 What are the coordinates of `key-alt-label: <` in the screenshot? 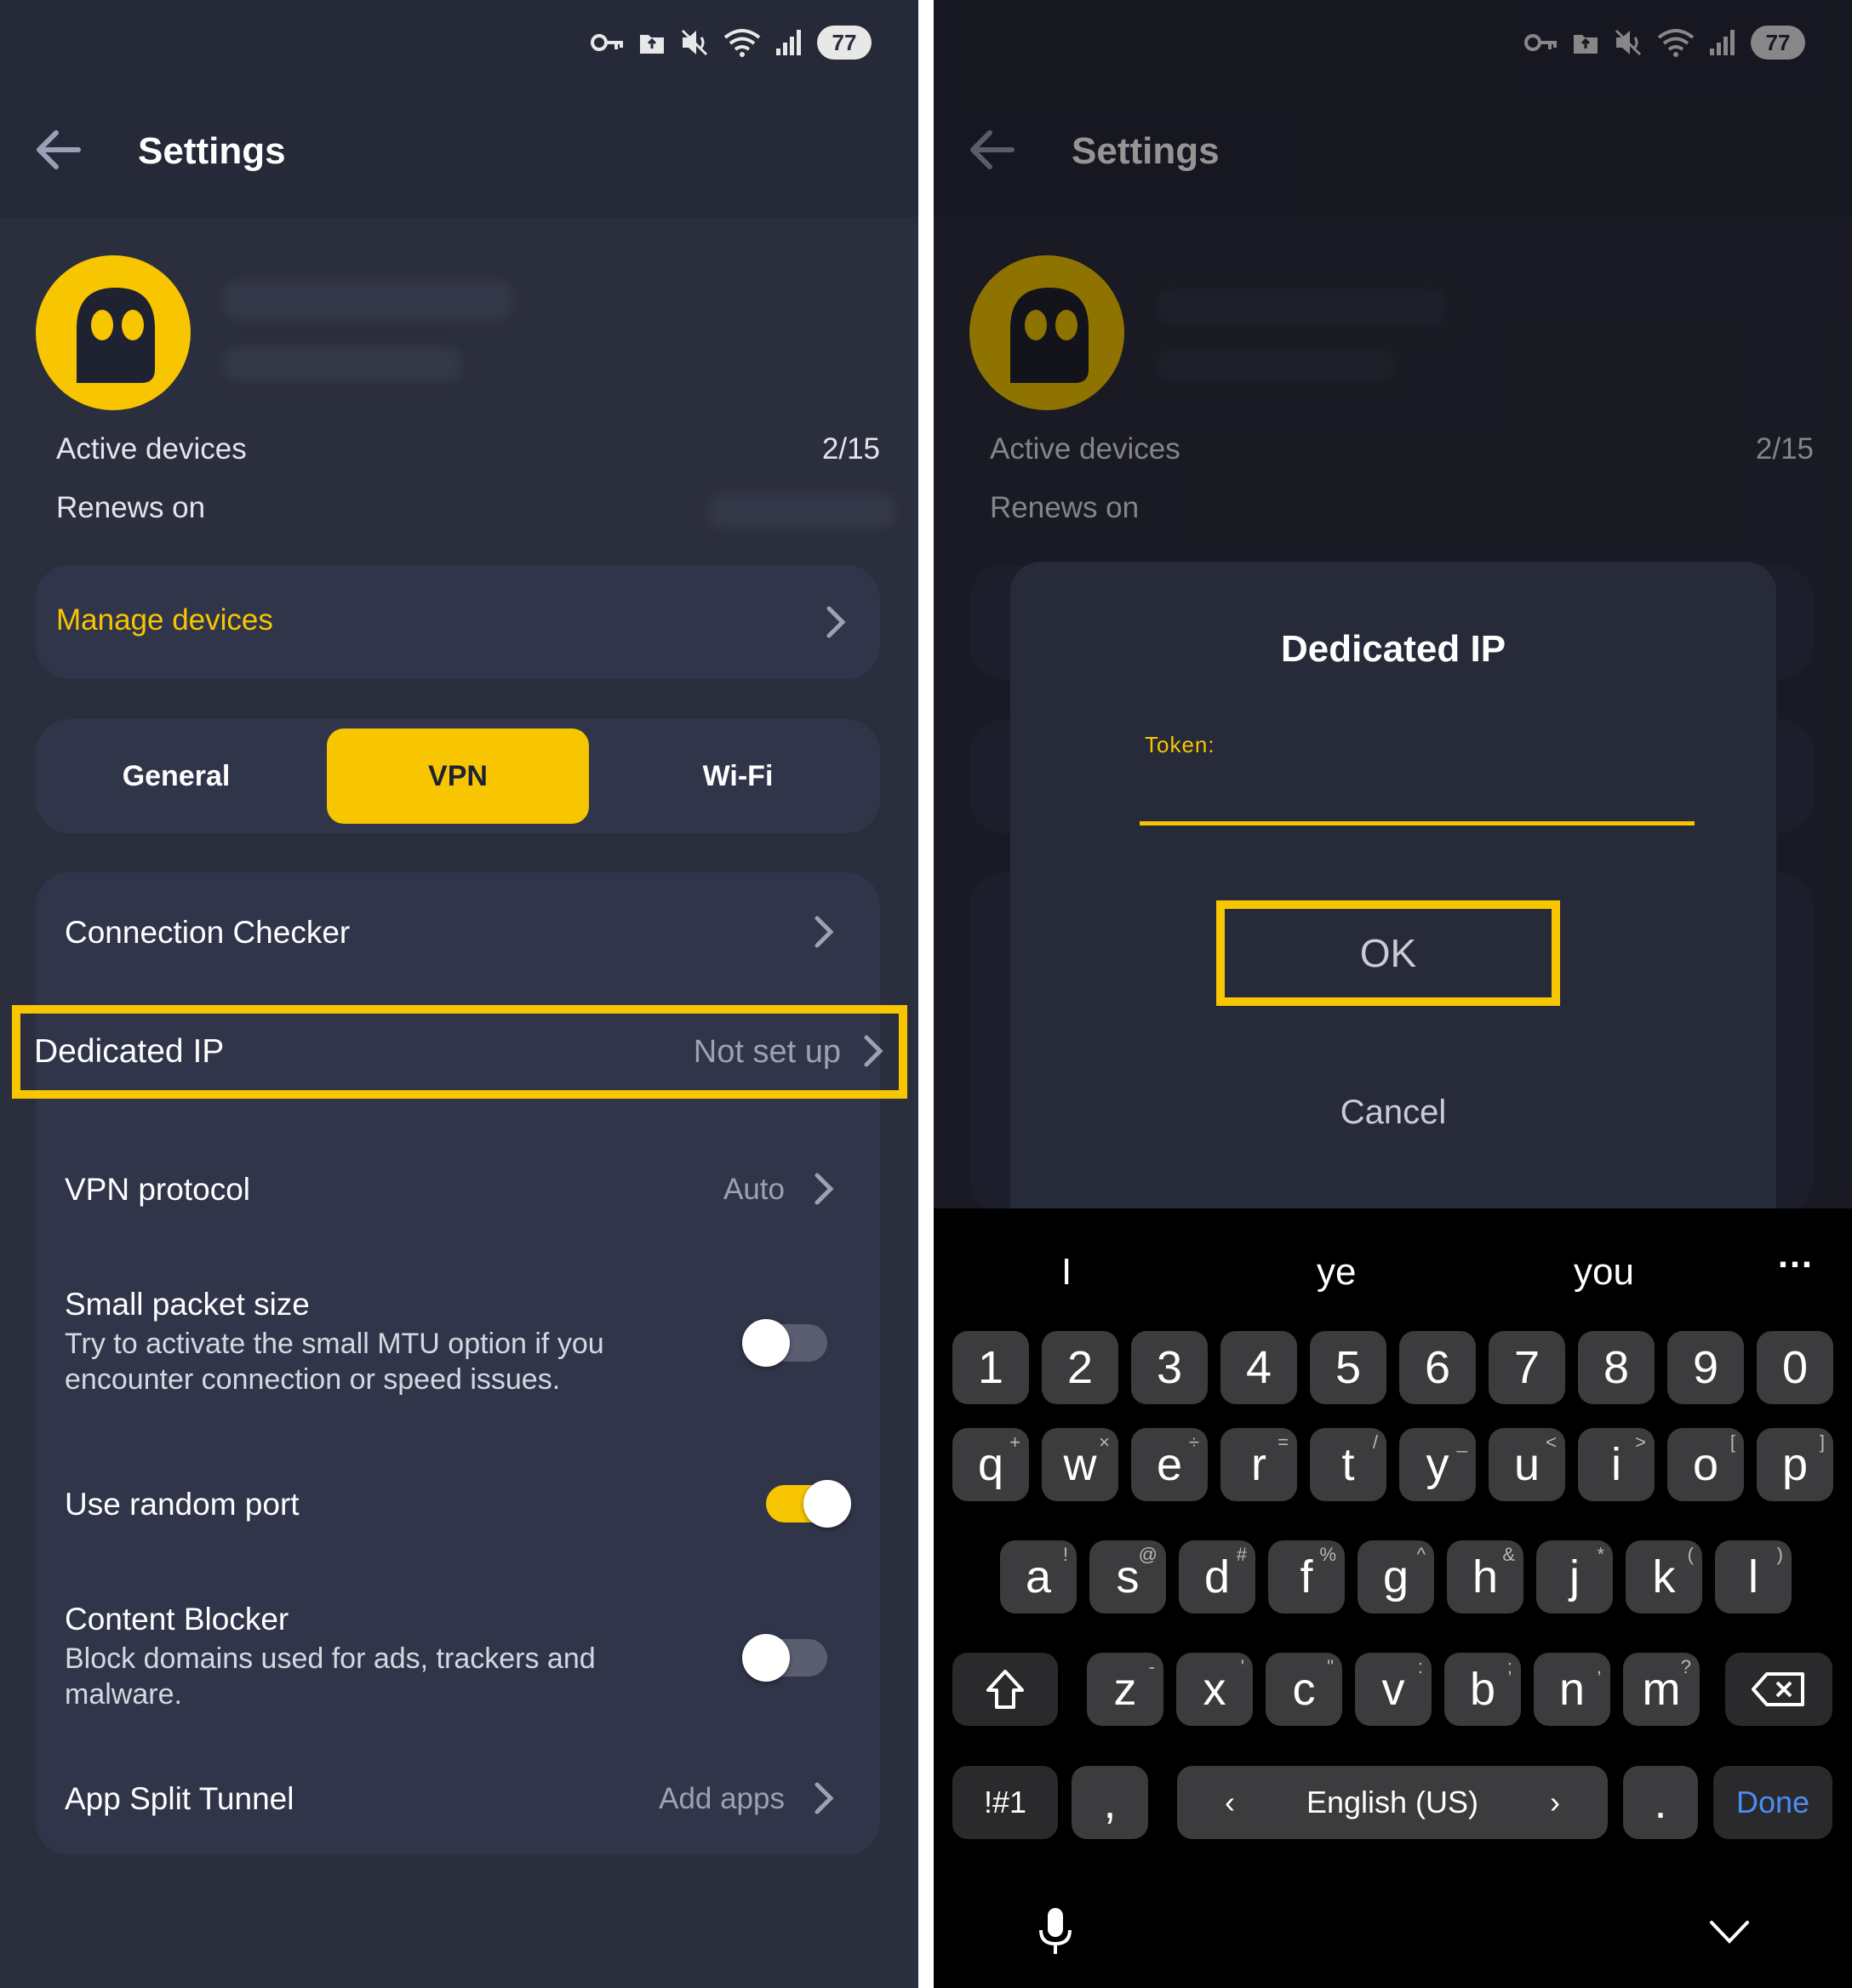 It's located at (1551, 1442).